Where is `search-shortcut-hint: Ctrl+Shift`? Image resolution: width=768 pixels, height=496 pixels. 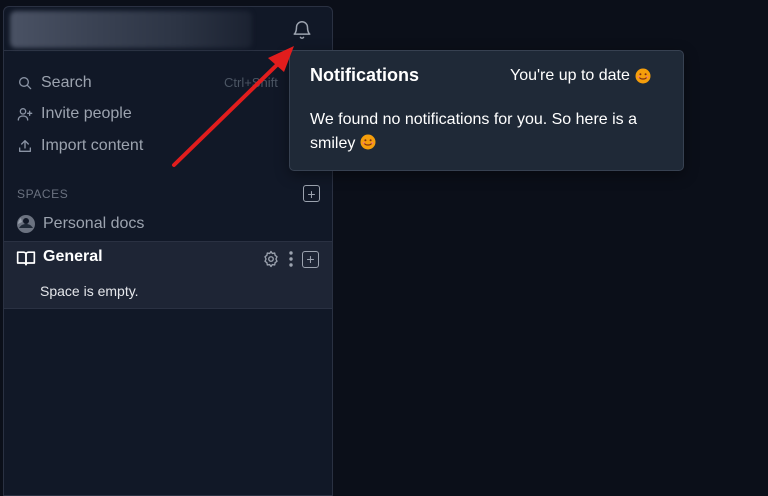
search-shortcut-hint: Ctrl+Shift is located at coordinates (251, 82).